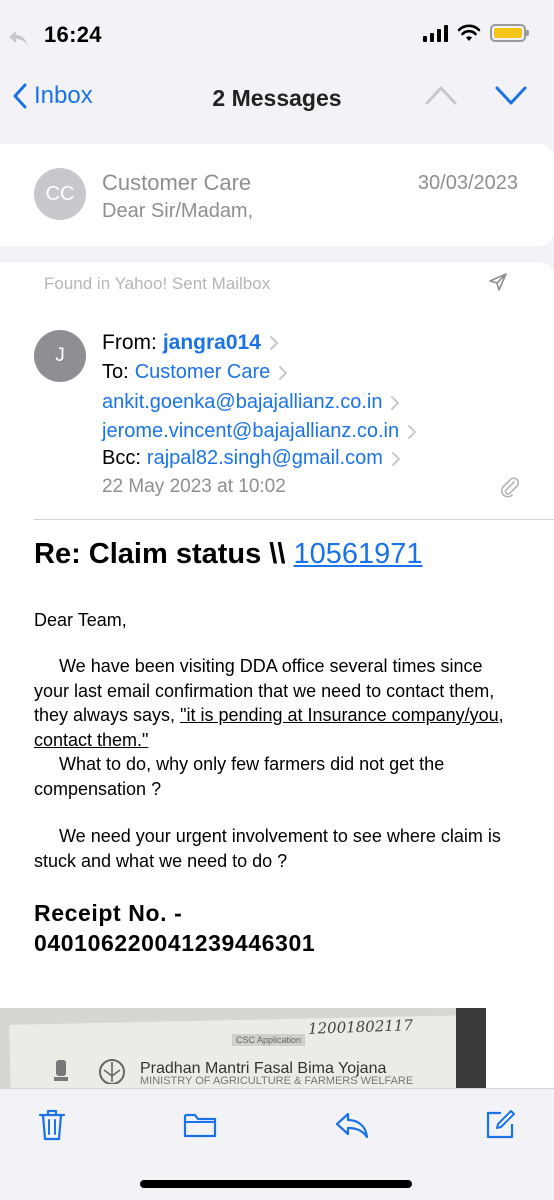 The height and width of the screenshot is (1200, 554). I want to click on bcc-recipient-link: rajpal82.singh@gmail.com, so click(265, 458).